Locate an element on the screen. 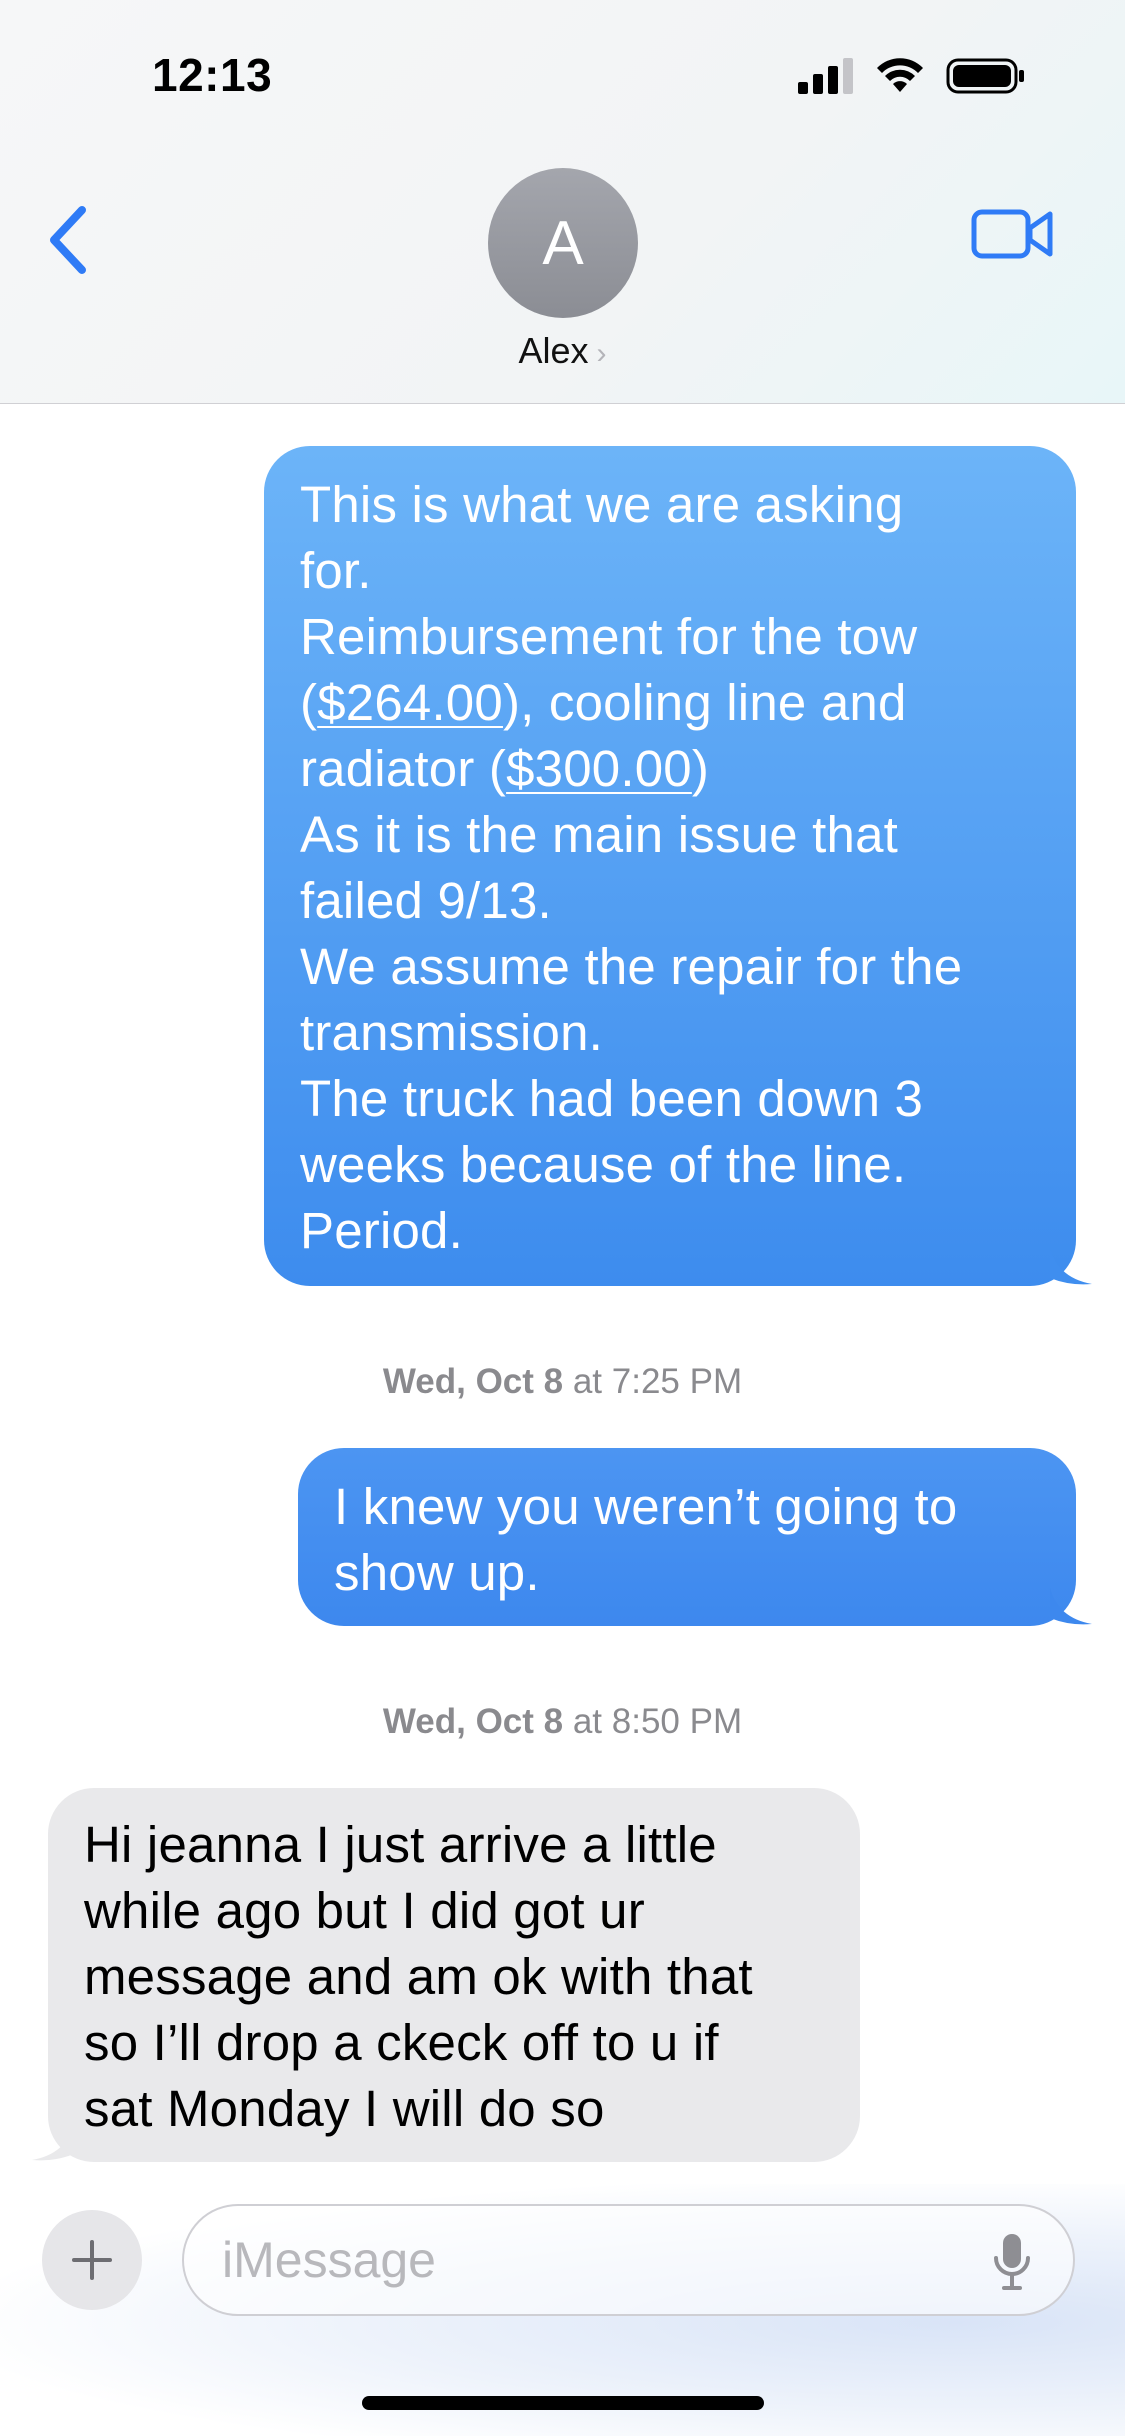  chevron-right-icon: › is located at coordinates (601, 353).